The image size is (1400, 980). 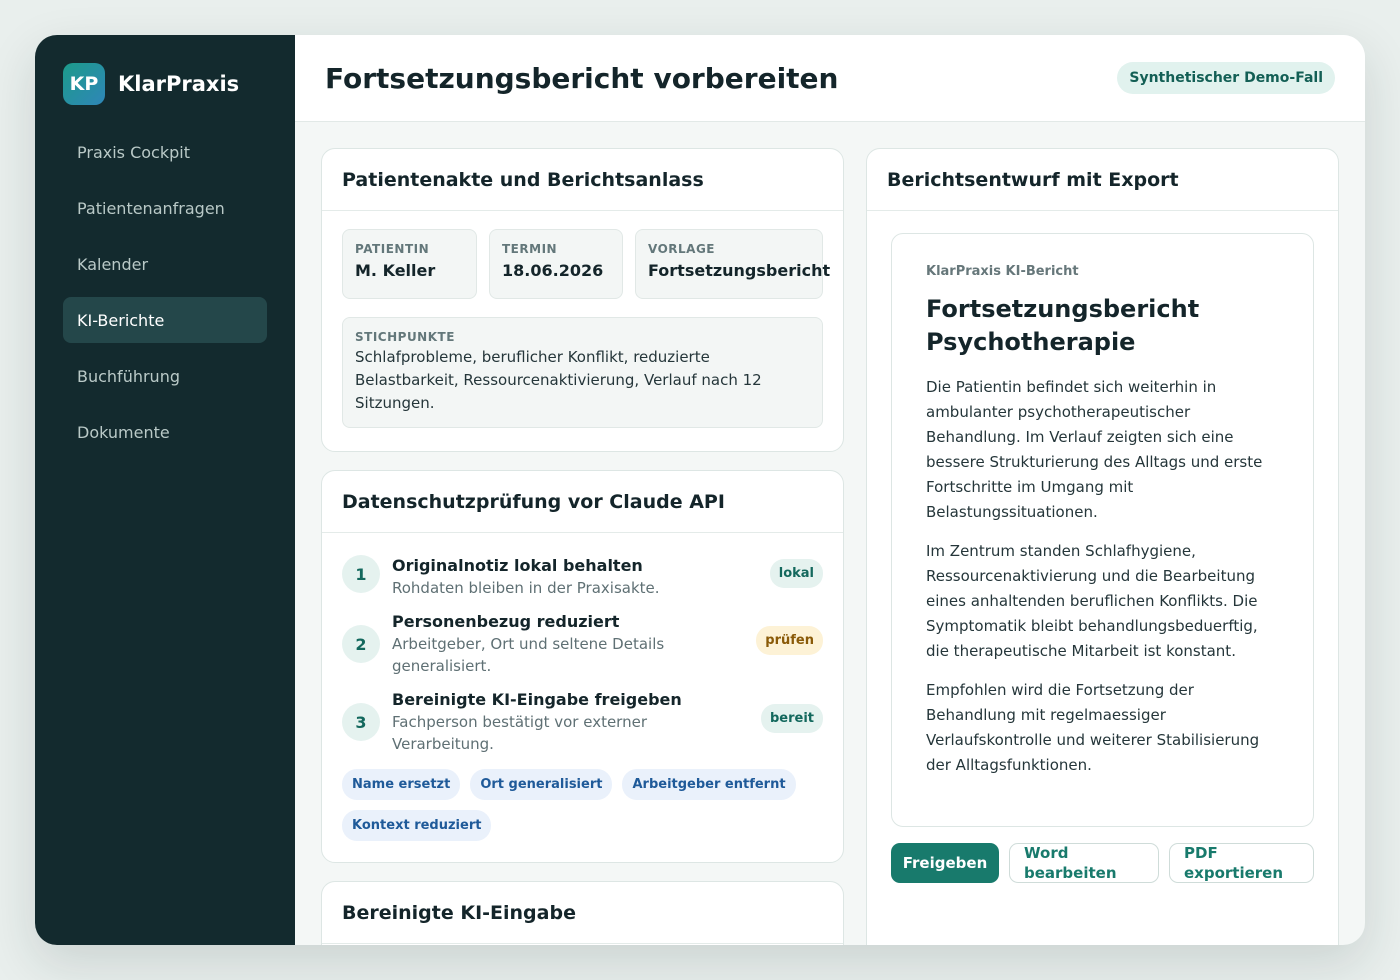 What do you see at coordinates (1226, 78) in the screenshot?
I see `demo-case-badge: Synthetischer Demo-Fall` at bounding box center [1226, 78].